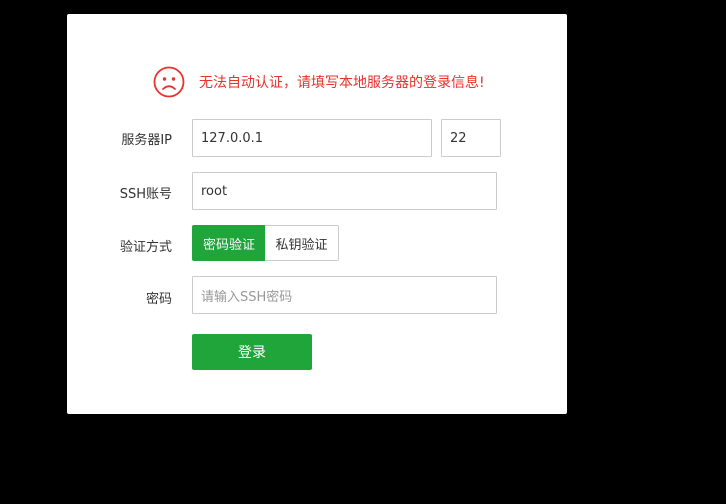  What do you see at coordinates (169, 82) in the screenshot?
I see `sad-face-icon` at bounding box center [169, 82].